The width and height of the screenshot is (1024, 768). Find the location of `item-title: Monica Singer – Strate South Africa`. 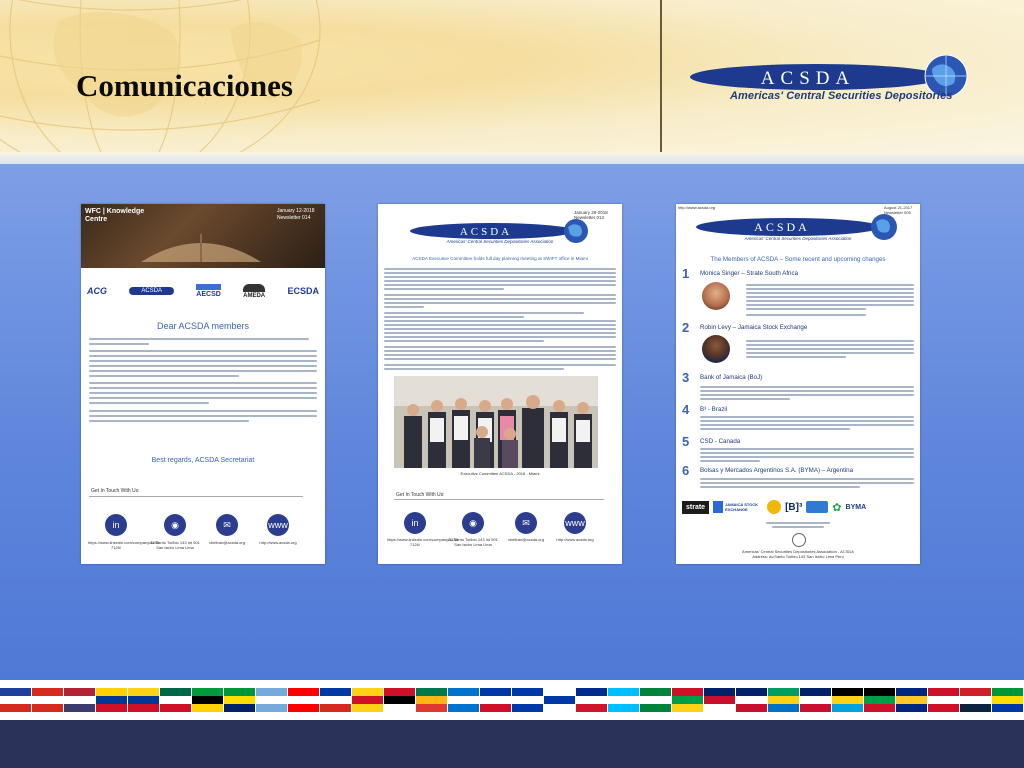

item-title: Monica Singer – Strate South Africa is located at coordinates (749, 273).